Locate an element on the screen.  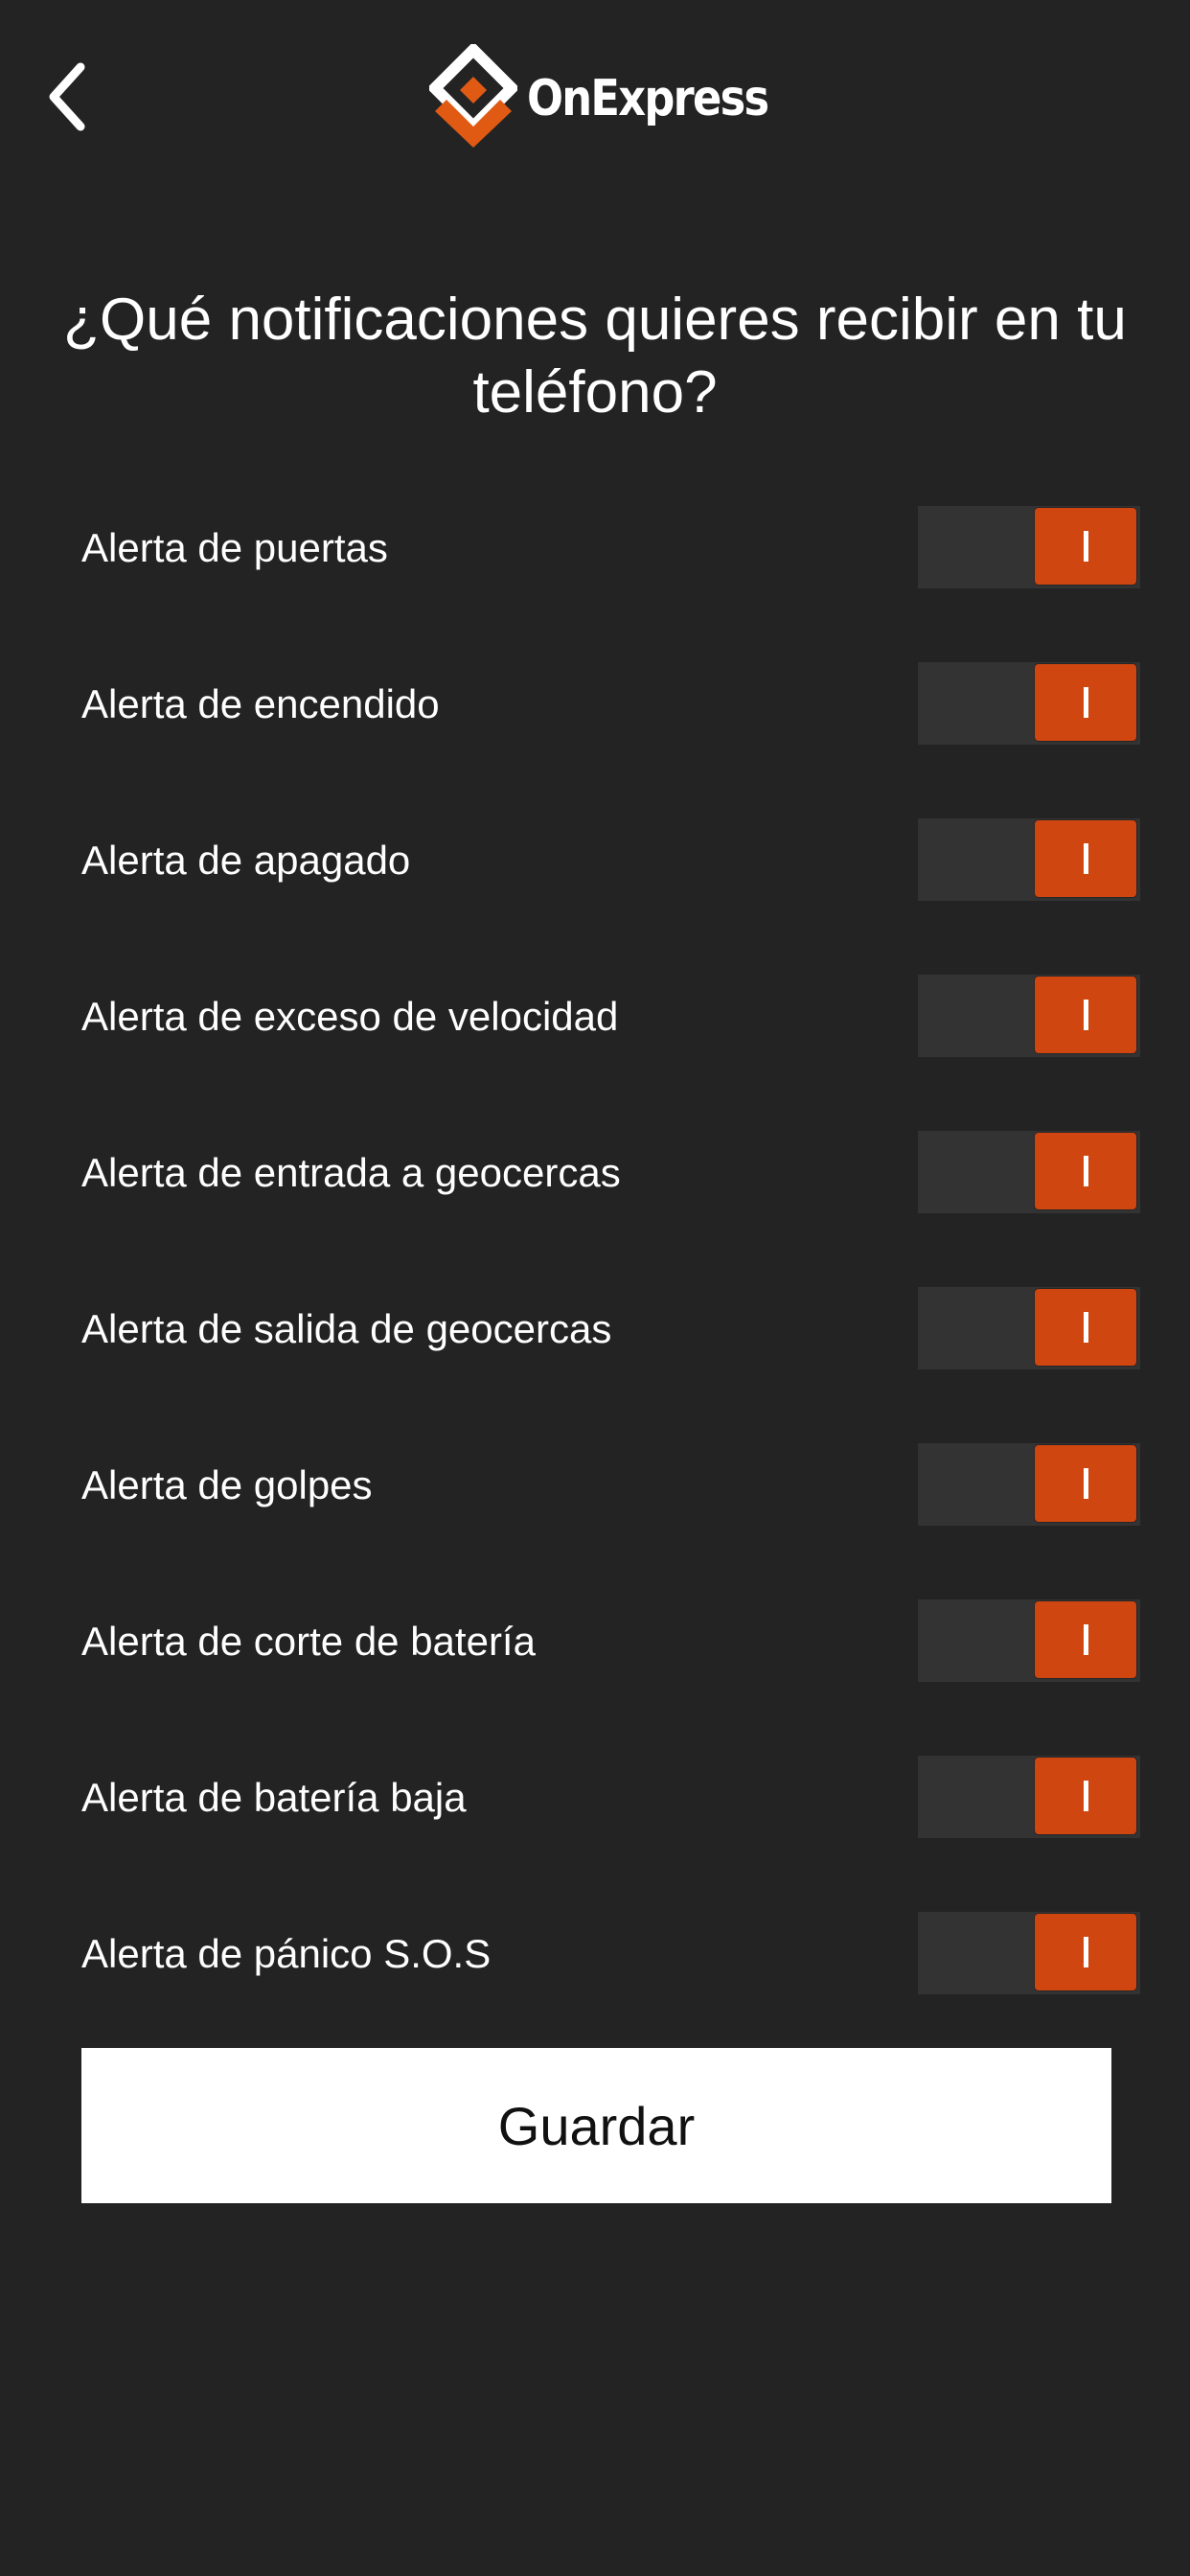
onexpress-logo: OnExpress is located at coordinates (618, 97).